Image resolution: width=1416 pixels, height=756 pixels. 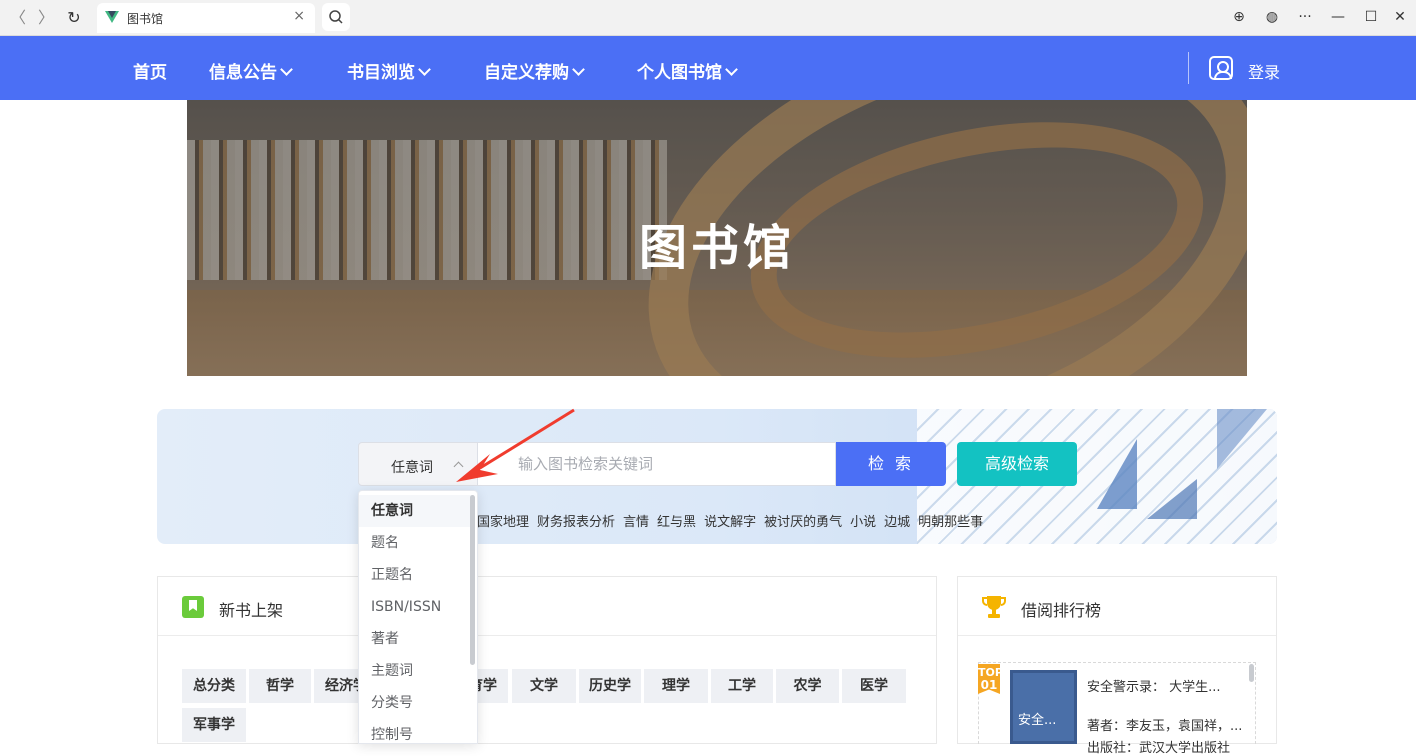 What do you see at coordinates (150, 73) in the screenshot?
I see `nav-label: 首页` at bounding box center [150, 73].